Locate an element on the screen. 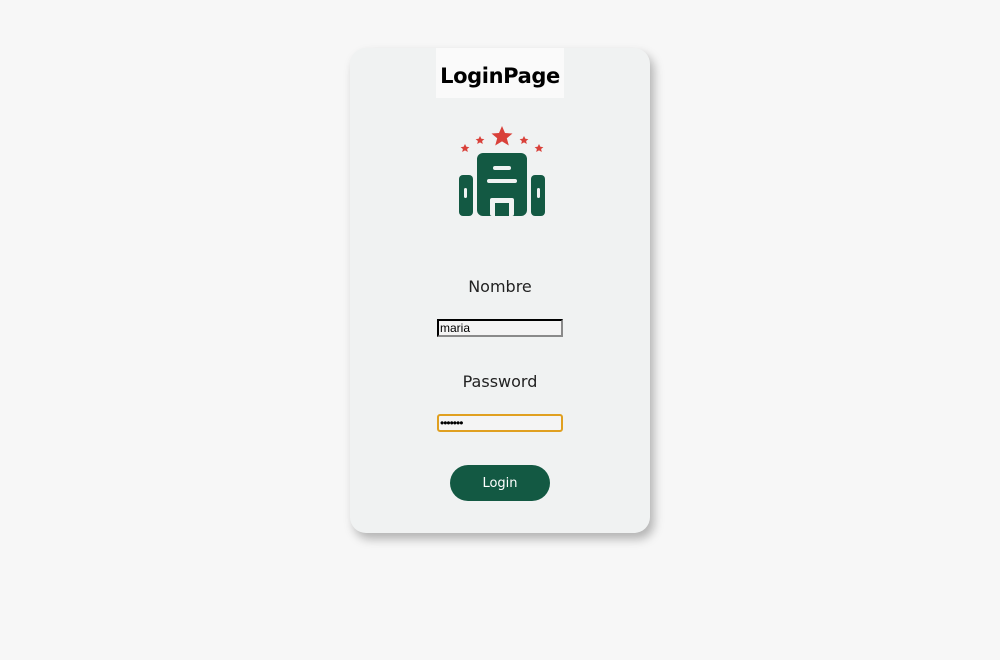  star-left-inner-icon is located at coordinates (480, 140).